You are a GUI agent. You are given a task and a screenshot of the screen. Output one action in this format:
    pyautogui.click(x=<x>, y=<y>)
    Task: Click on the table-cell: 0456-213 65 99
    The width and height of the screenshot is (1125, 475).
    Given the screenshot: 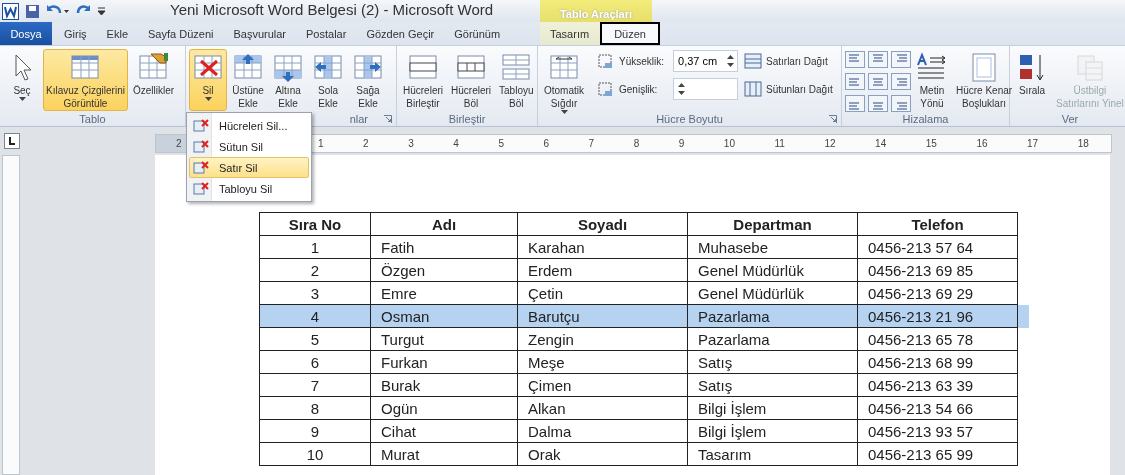 What is the action you would take?
    pyautogui.click(x=937, y=454)
    